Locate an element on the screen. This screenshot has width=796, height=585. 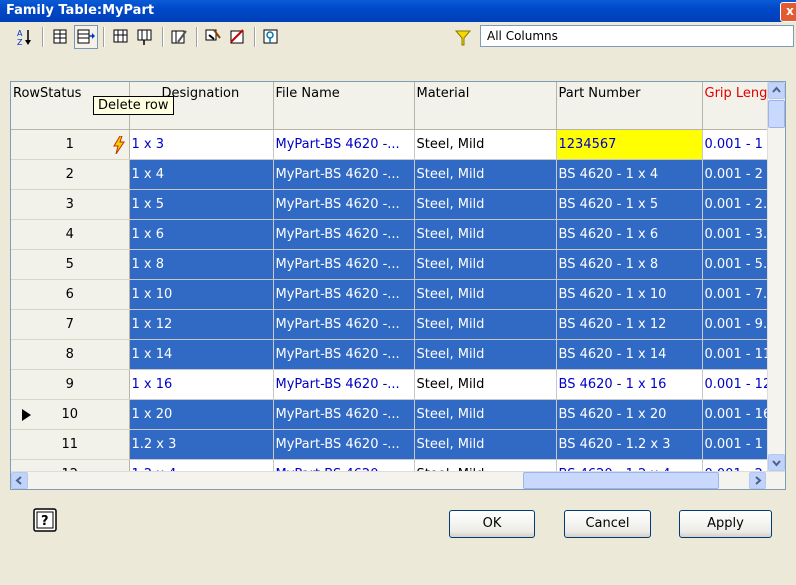
designation-cell: 1 x 8 is located at coordinates (201, 264).